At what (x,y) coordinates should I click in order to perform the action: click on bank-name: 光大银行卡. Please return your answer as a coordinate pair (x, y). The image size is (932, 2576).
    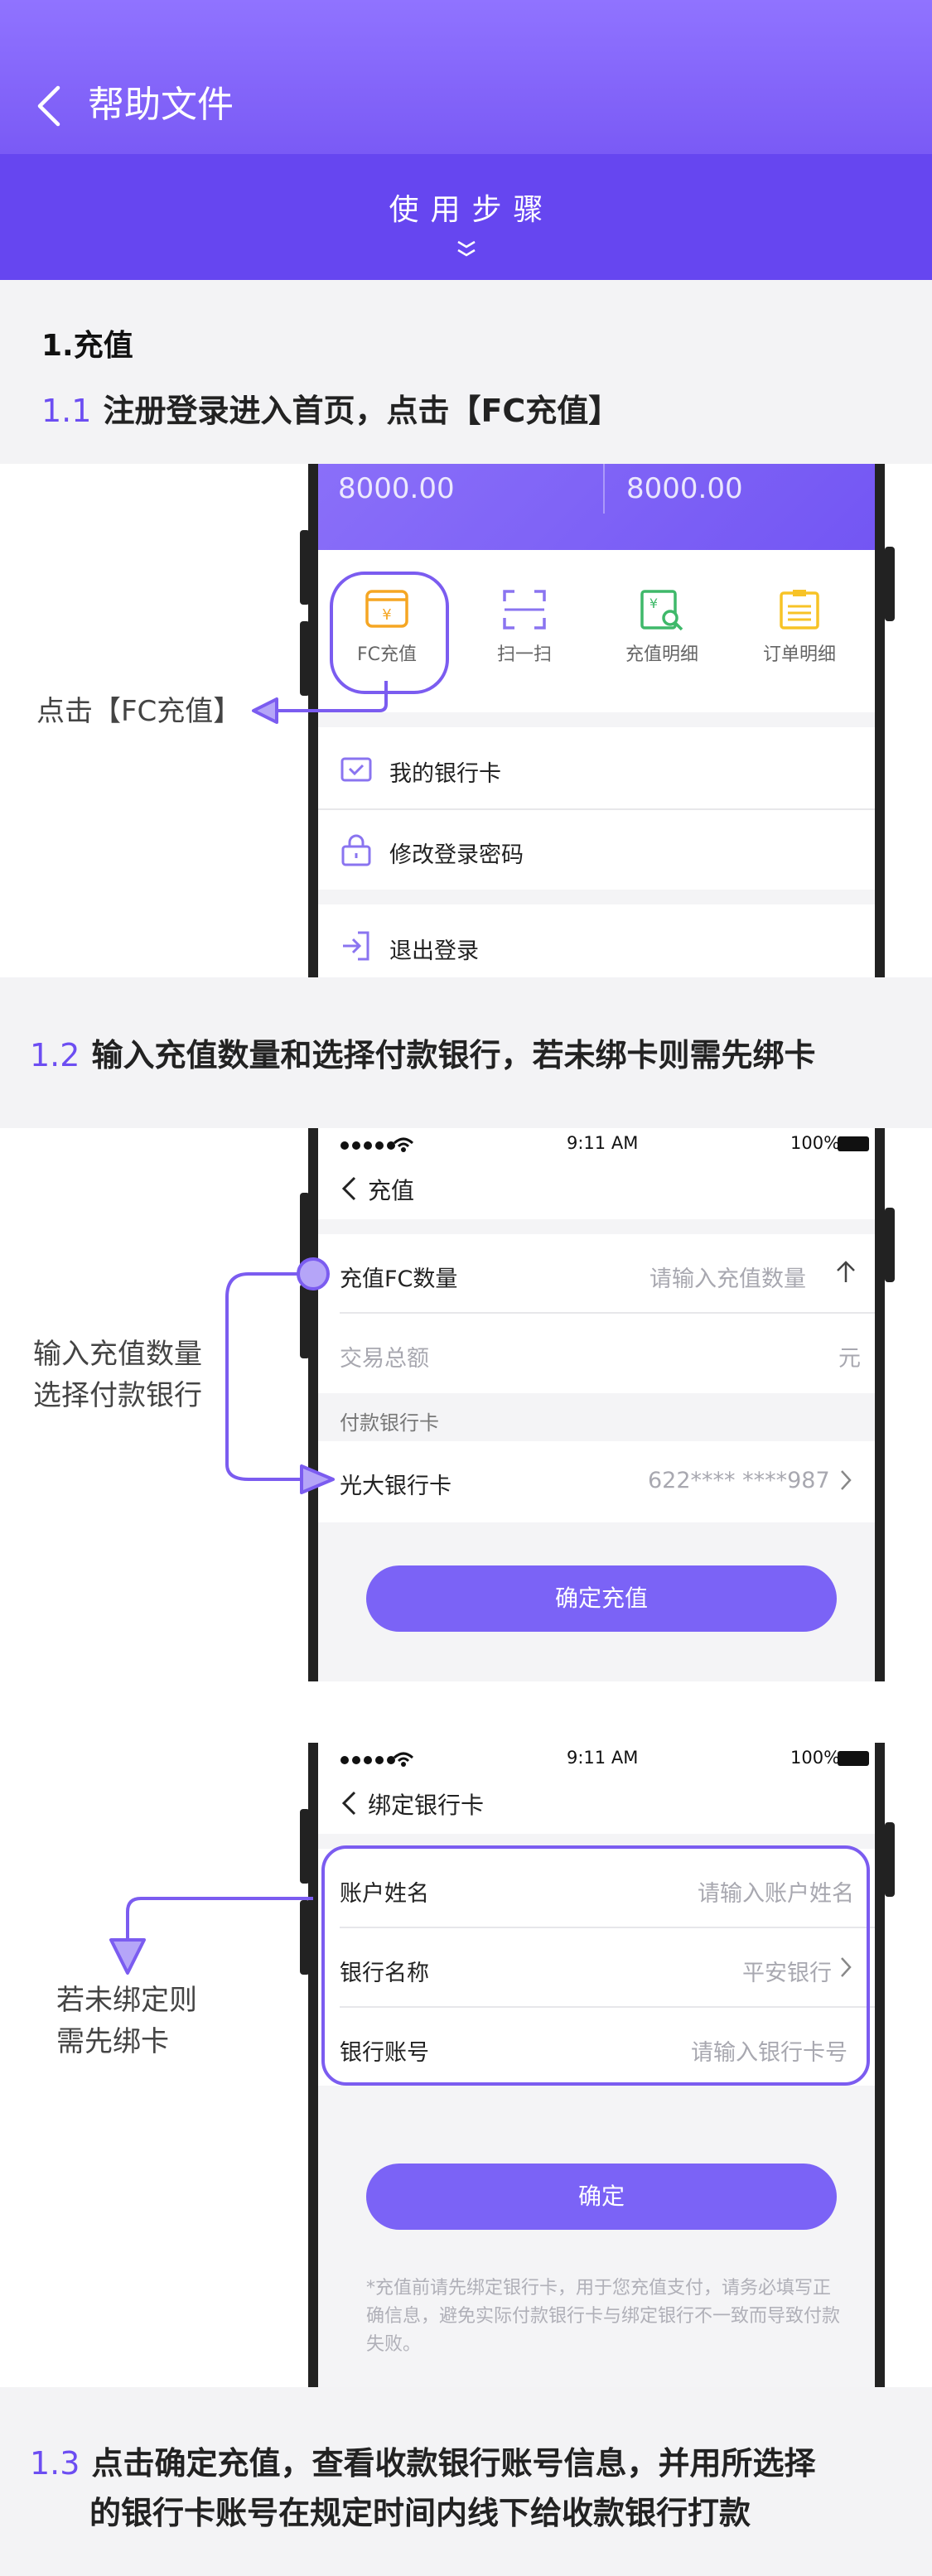
    Looking at the image, I should click on (396, 1486).